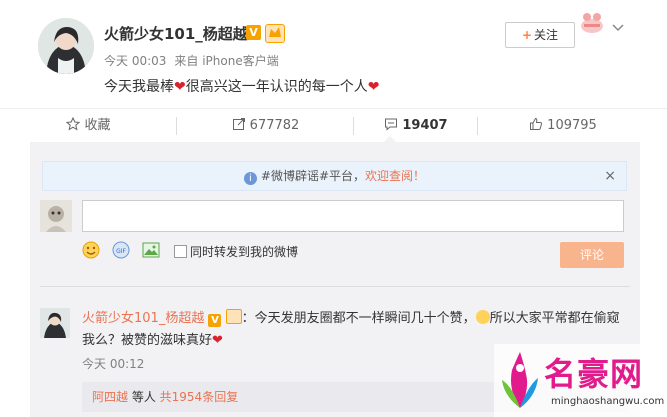 Image resolution: width=667 pixels, height=417 pixels. I want to click on reply-count: 共1954条回复, so click(199, 397).